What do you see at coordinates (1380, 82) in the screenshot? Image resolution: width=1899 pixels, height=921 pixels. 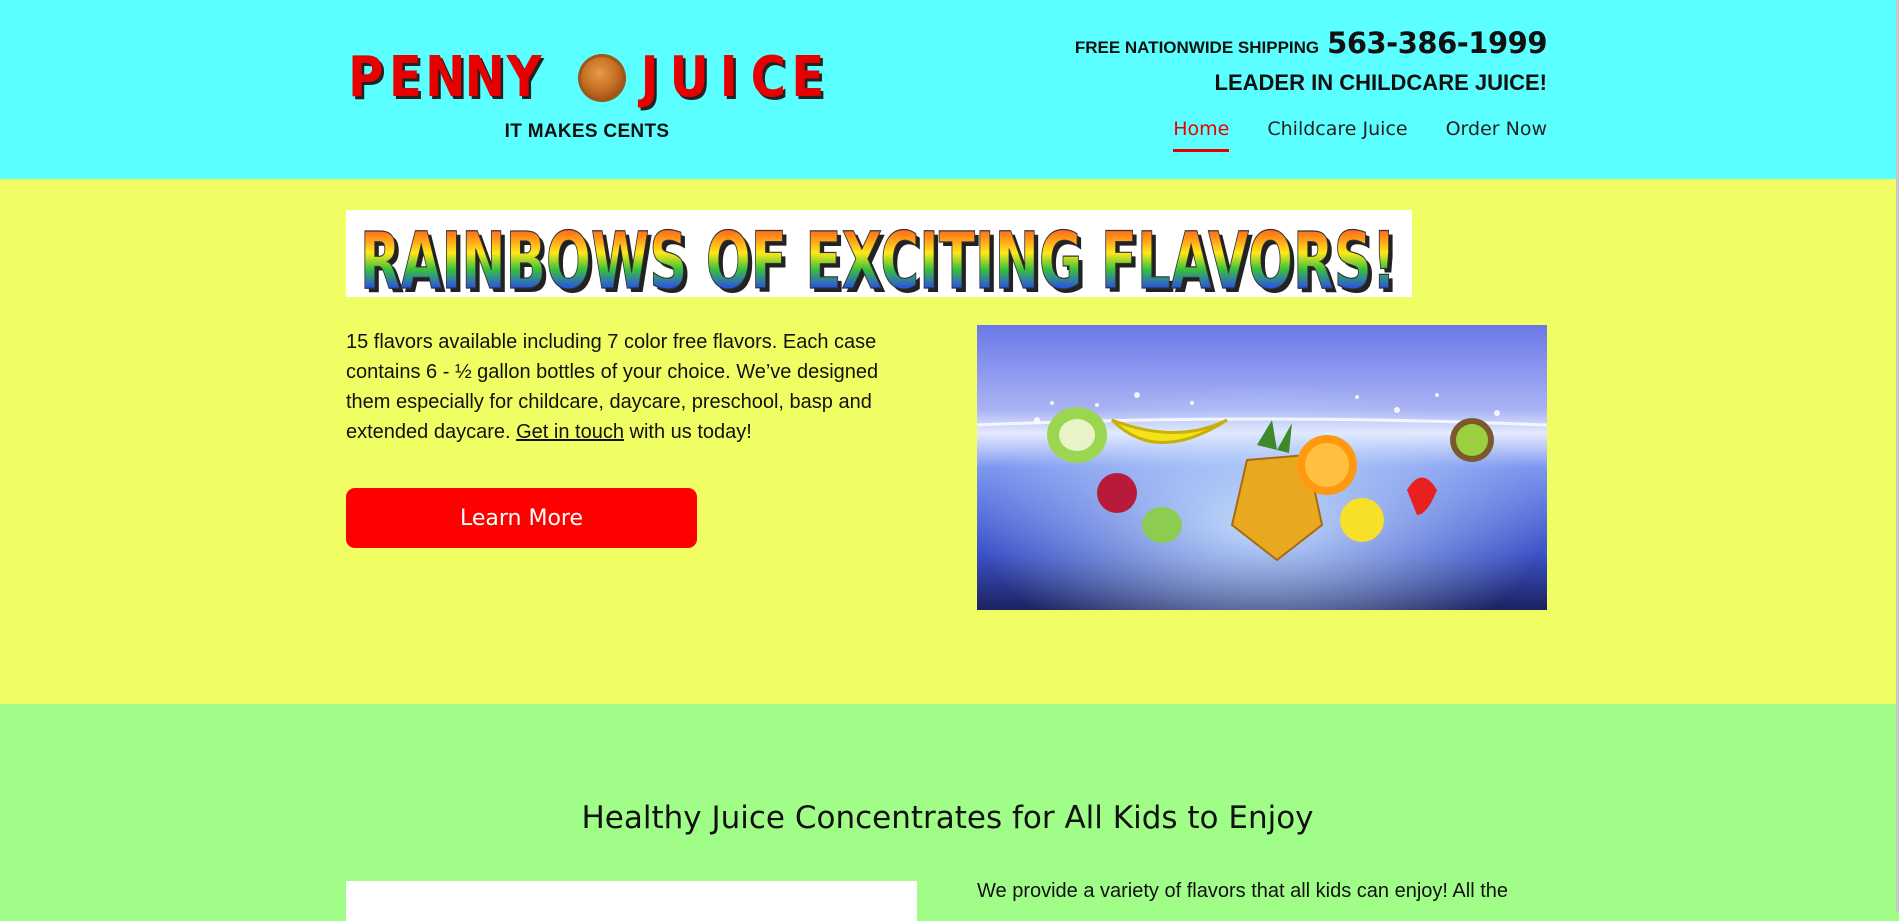 I see `leader-tagline: LEADER IN CHILDCARE JUICE!` at bounding box center [1380, 82].